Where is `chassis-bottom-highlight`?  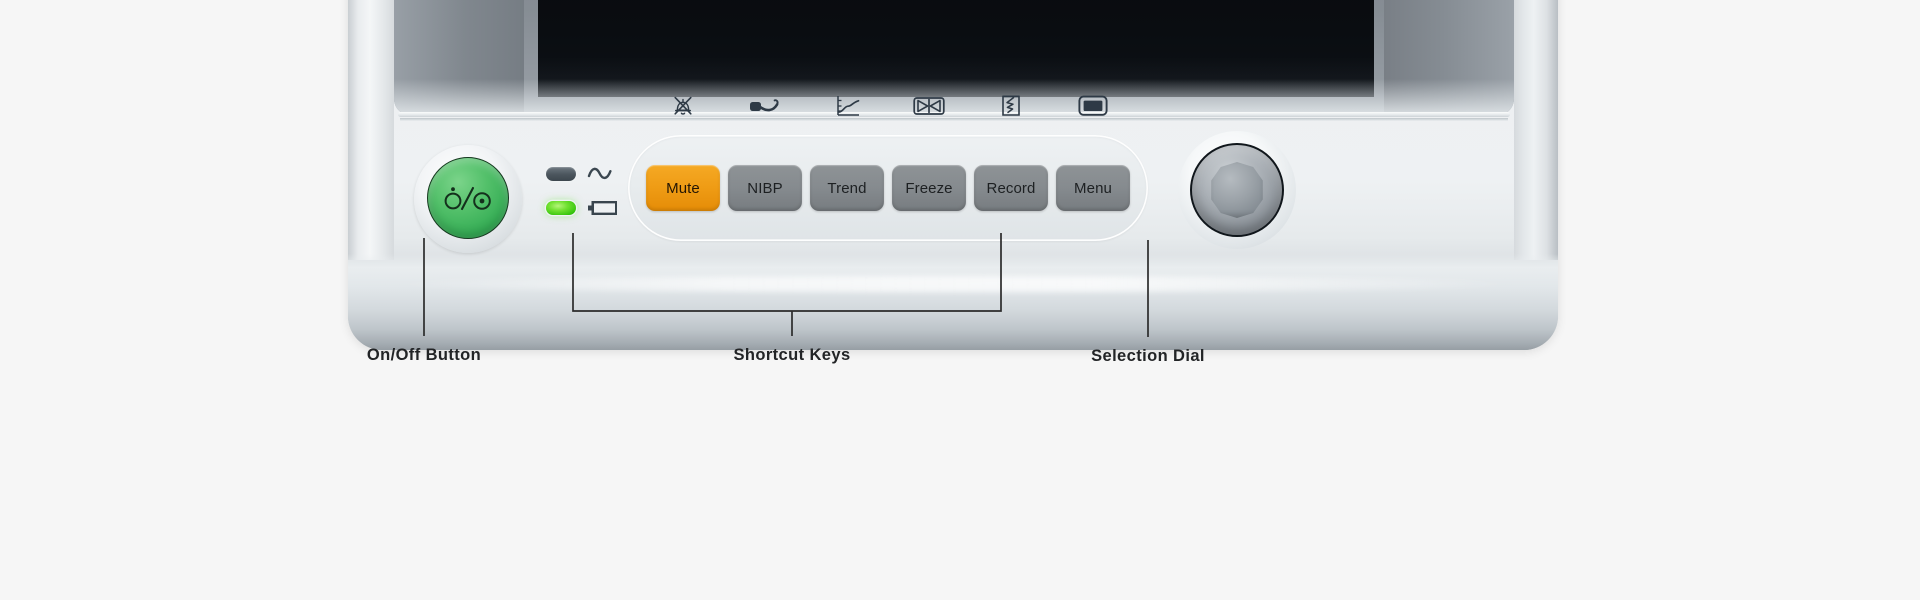 chassis-bottom-highlight is located at coordinates (955, 284).